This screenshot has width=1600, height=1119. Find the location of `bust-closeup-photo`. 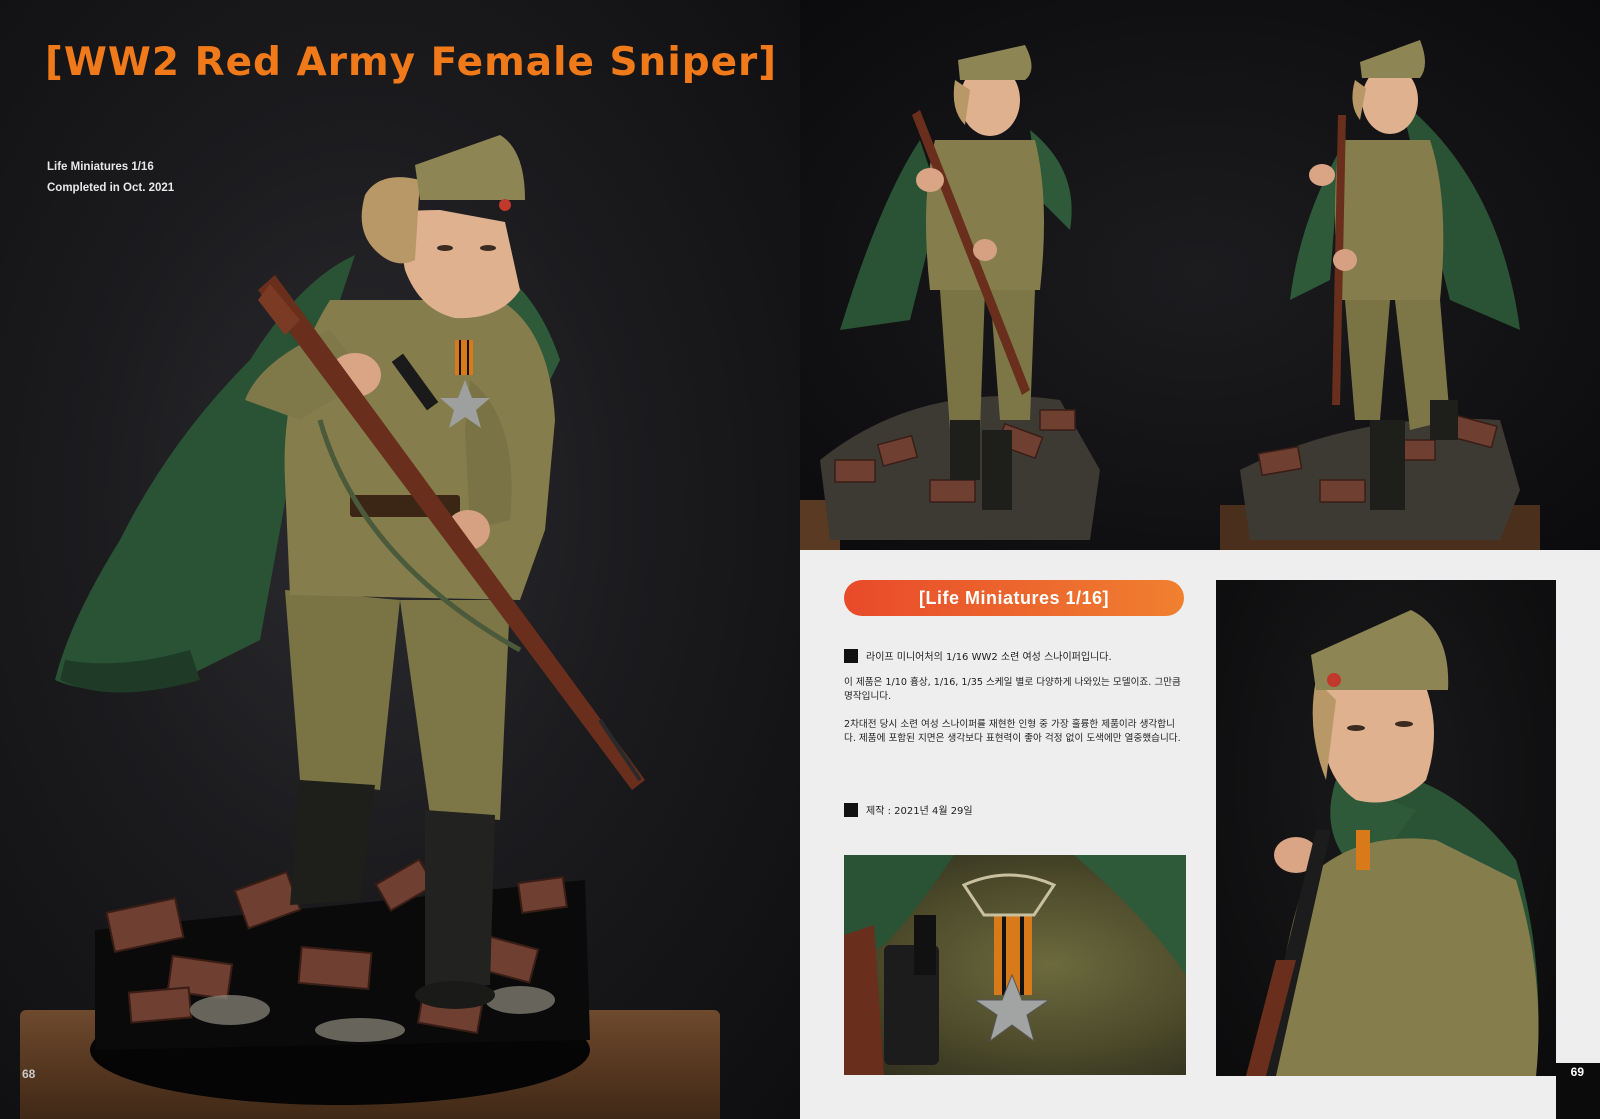

bust-closeup-photo is located at coordinates (1386, 828).